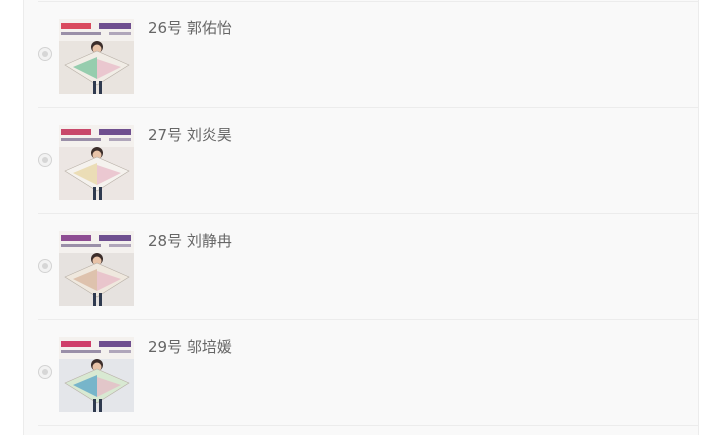 The image size is (721, 435). Describe the element at coordinates (190, 347) in the screenshot. I see `entry-label: 29号 邬培媛` at that location.